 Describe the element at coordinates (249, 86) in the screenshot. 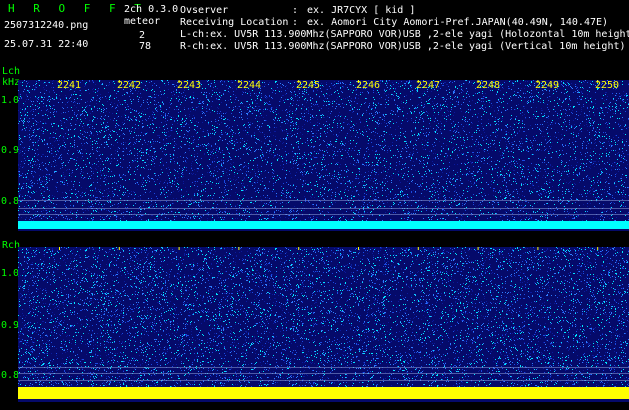

I see `time-axis-label: 2244` at that location.